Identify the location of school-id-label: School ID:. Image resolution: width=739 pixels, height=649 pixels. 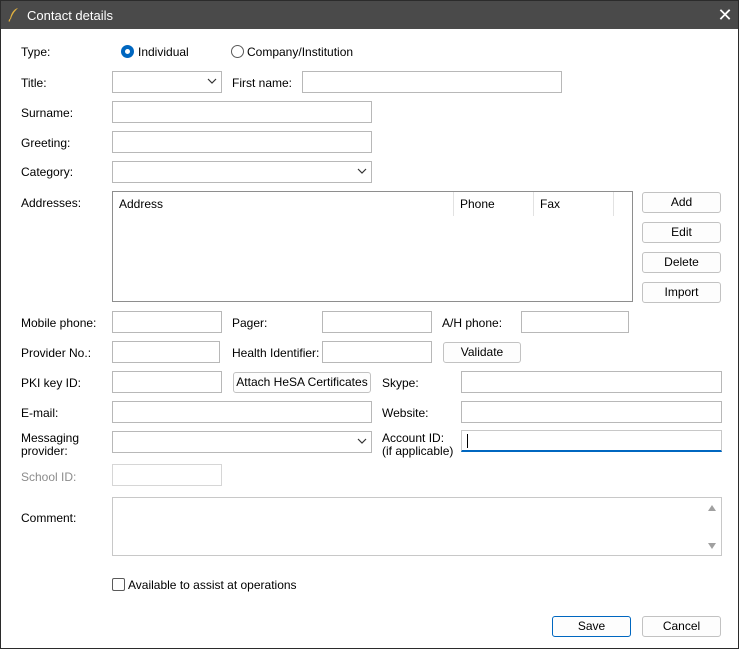
(49, 477).